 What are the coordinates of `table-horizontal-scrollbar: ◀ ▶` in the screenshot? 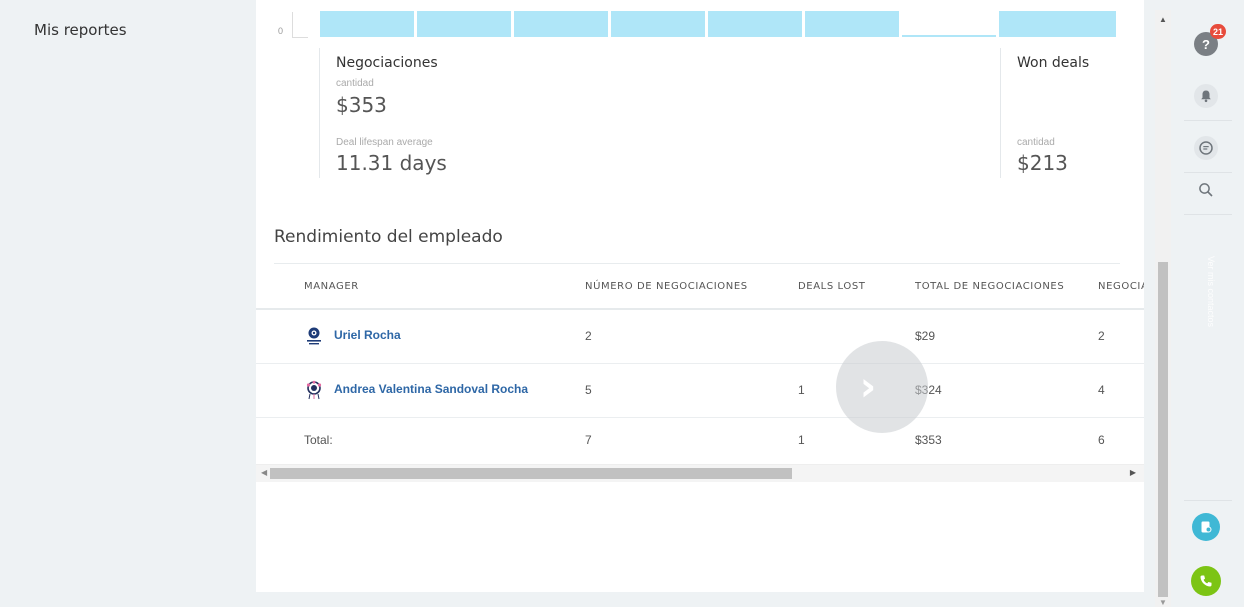 It's located at (700, 473).